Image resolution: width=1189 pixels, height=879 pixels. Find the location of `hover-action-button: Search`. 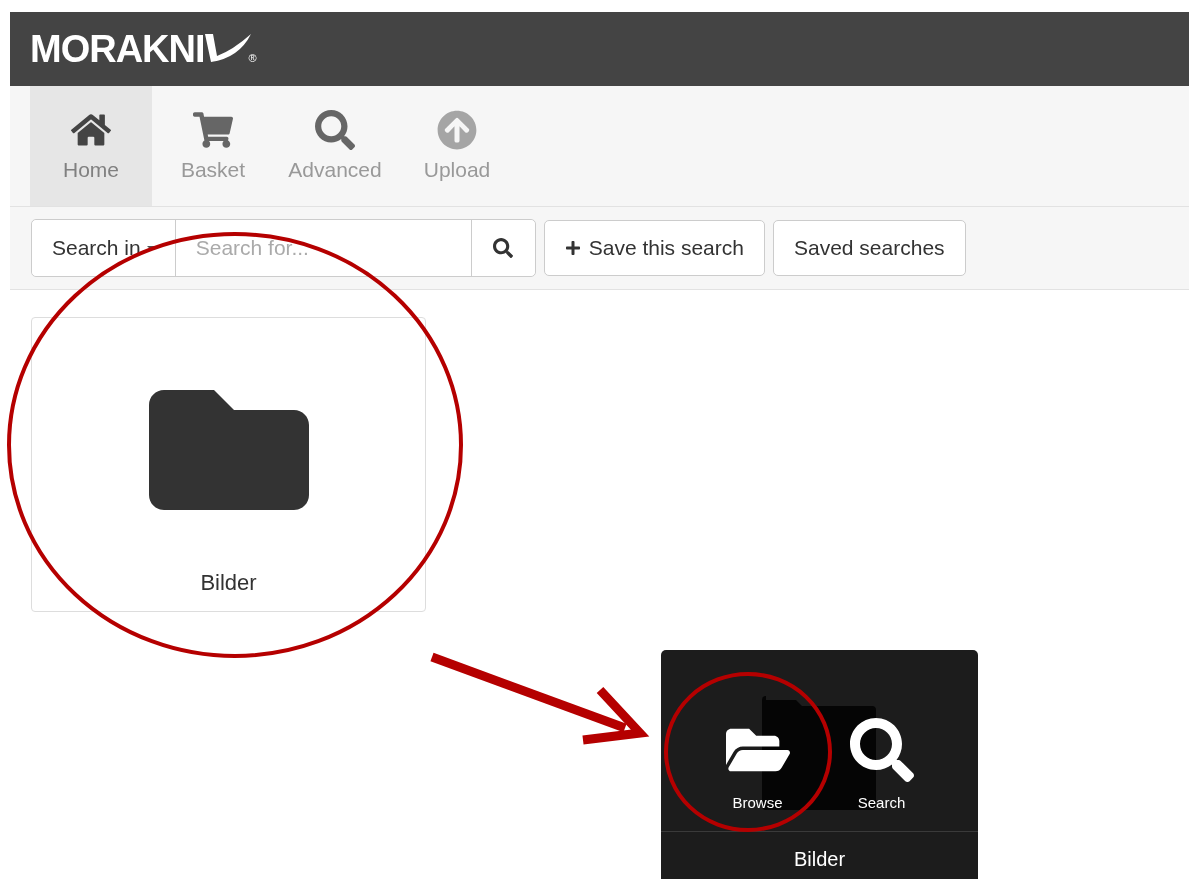

hover-action-button: Search is located at coordinates (881, 764).